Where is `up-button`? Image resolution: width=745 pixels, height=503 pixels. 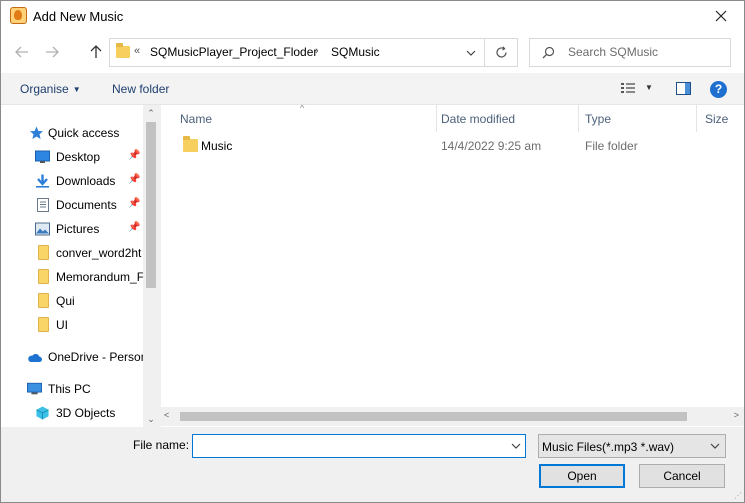
up-button is located at coordinates (96, 52).